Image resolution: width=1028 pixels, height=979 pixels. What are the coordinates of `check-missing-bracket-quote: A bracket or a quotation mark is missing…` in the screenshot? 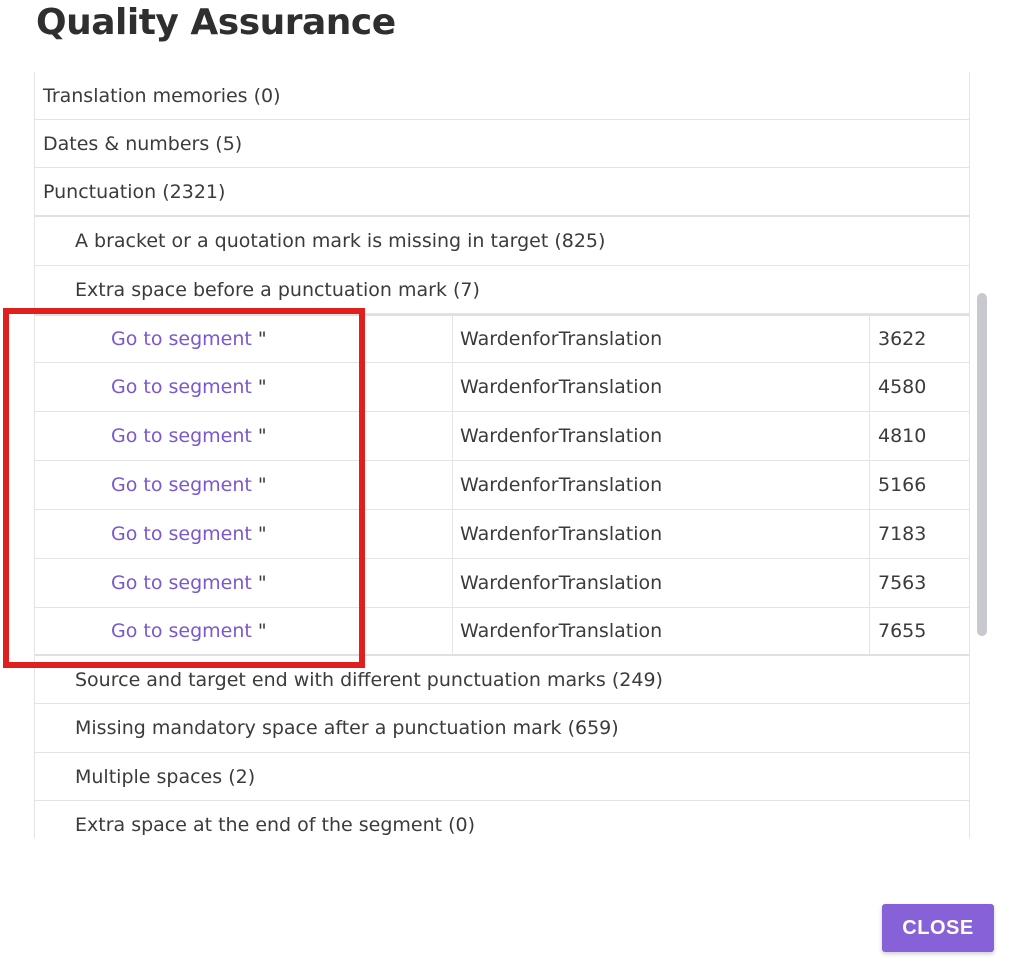 It's located at (502, 241).